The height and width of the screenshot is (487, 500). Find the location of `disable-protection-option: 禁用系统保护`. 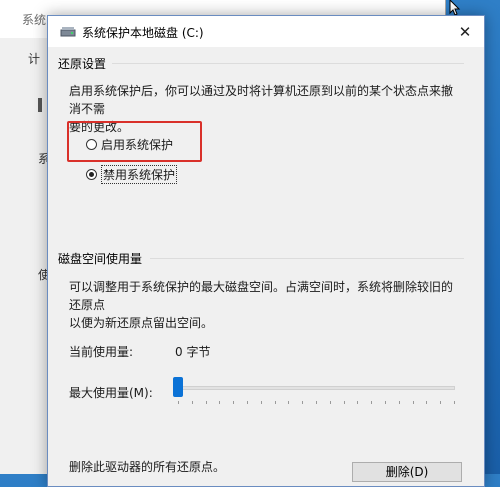

disable-protection-option: 禁用系统保护 is located at coordinates (132, 174).